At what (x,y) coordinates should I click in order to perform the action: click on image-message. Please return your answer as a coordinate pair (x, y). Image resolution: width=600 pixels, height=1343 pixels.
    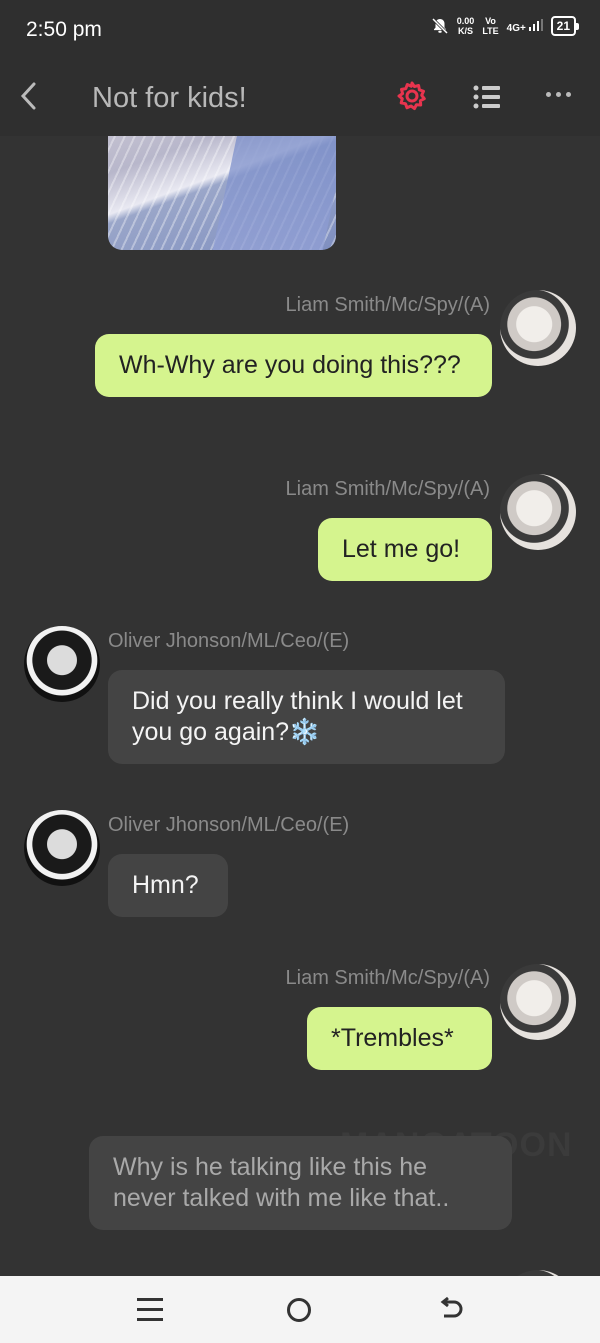
    Looking at the image, I should click on (222, 193).